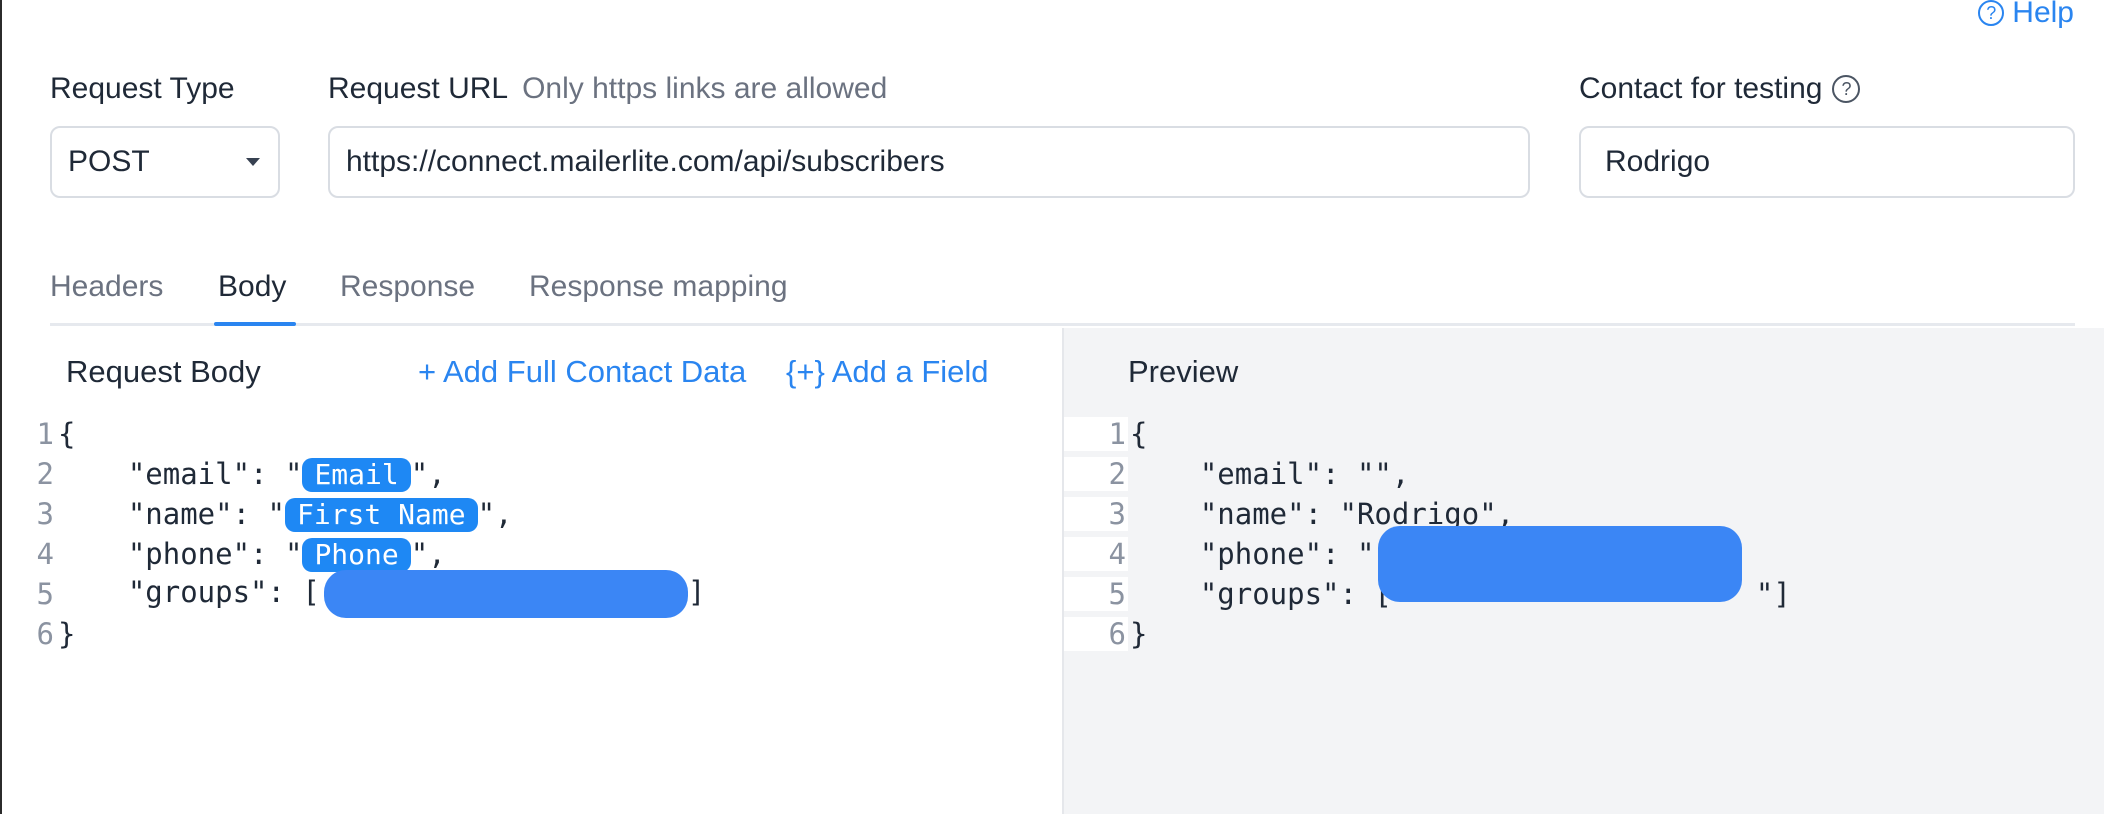  Describe the element at coordinates (180, 553) in the screenshot. I see `code-segment: "phone": "` at that location.